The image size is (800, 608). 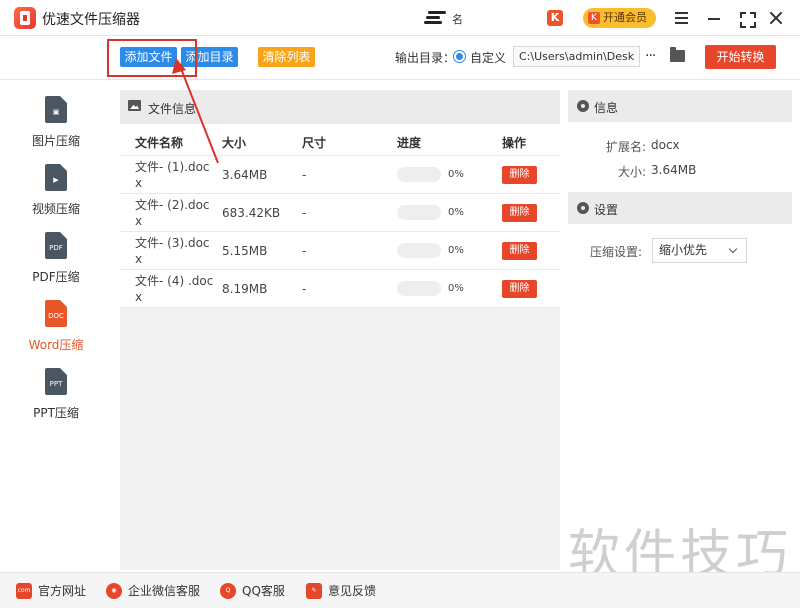 What do you see at coordinates (56, 126) in the screenshot?
I see `sidebar-item-0: ▣ 图片压缩` at bounding box center [56, 126].